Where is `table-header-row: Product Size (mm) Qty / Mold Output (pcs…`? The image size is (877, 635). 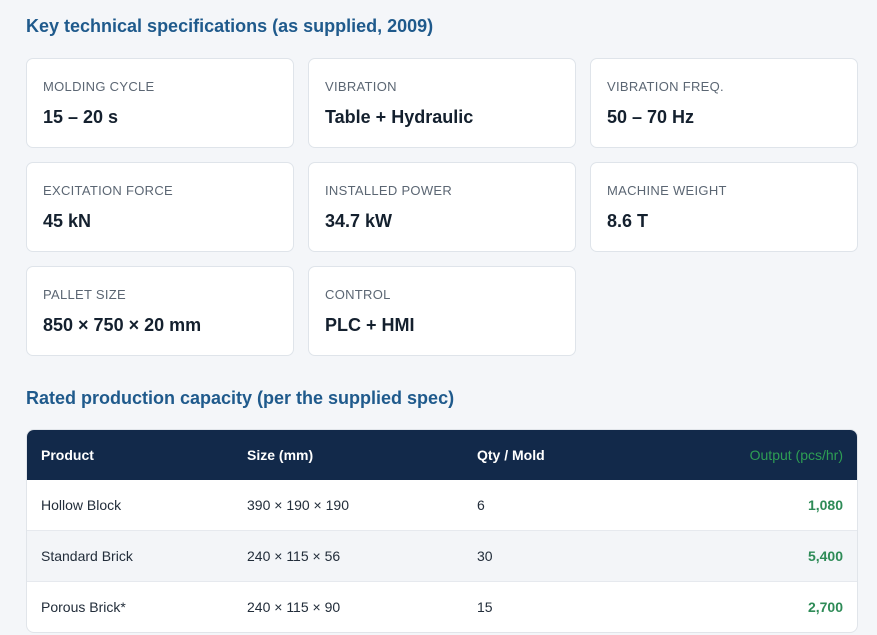 table-header-row: Product Size (mm) Qty / Mold Output (pcs… is located at coordinates (442, 455).